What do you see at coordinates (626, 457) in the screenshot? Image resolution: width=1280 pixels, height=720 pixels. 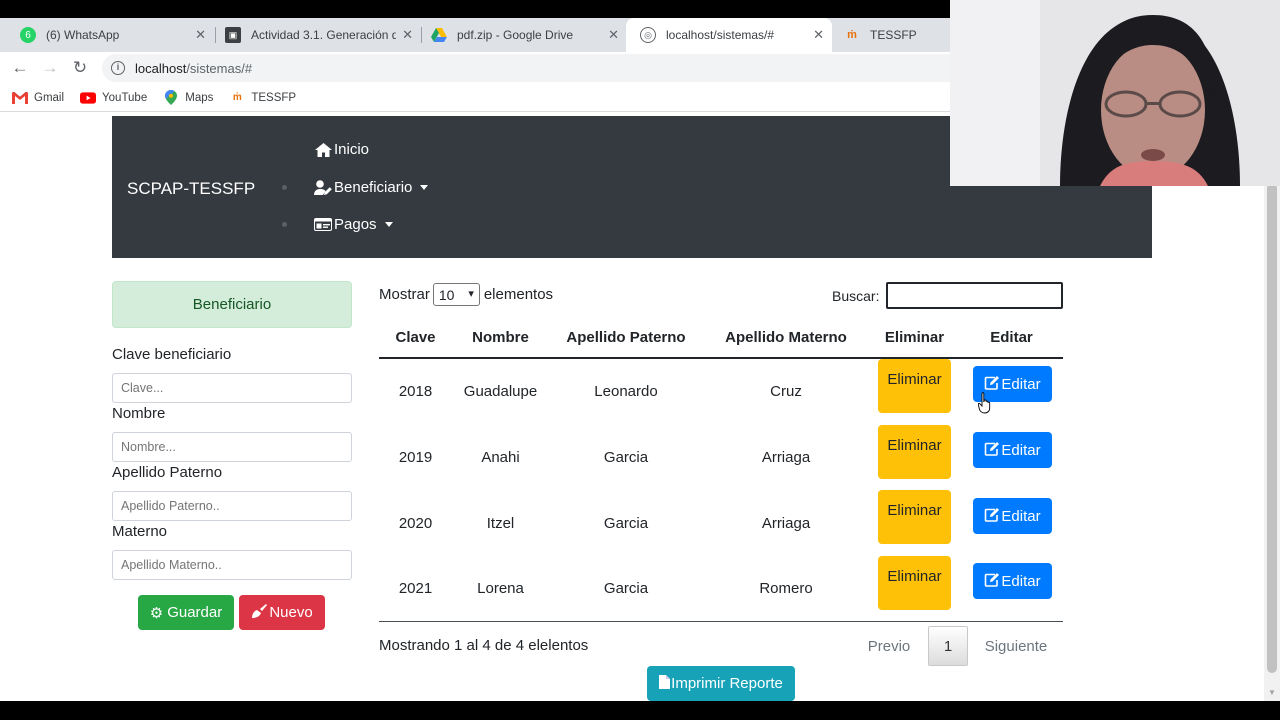 I see `cell-paterno: Garcia` at bounding box center [626, 457].